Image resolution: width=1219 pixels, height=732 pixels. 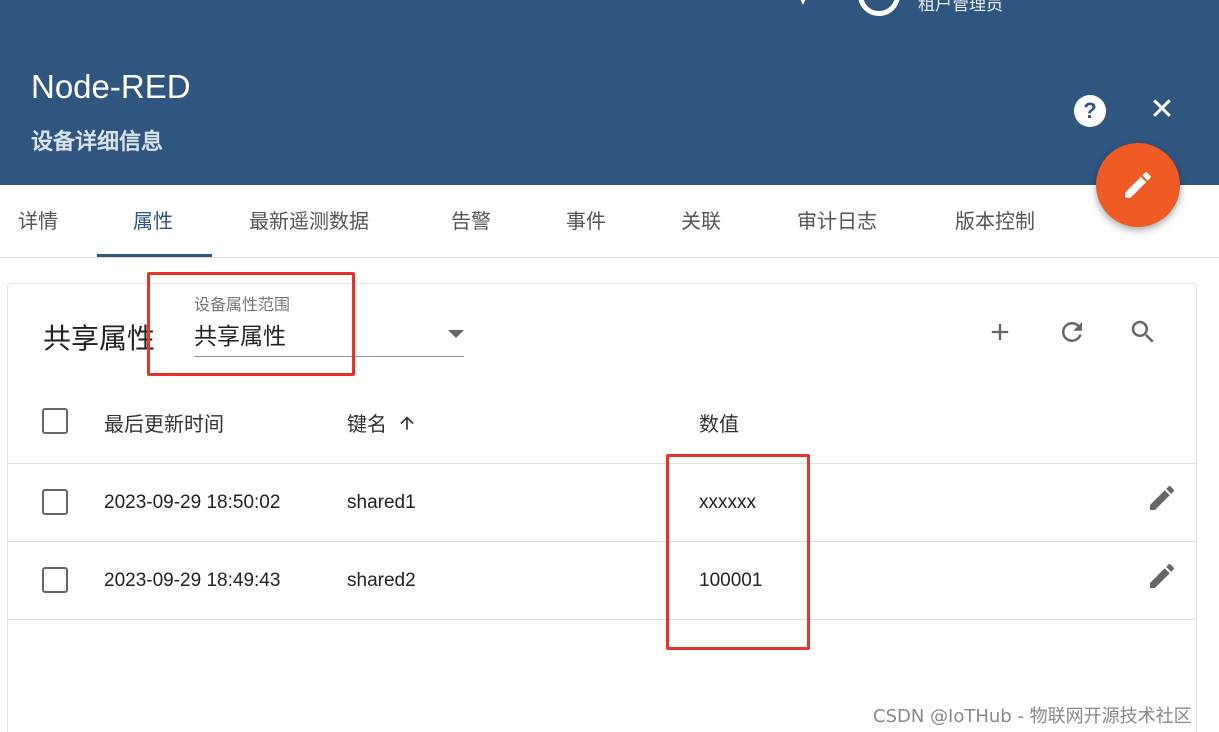 What do you see at coordinates (407, 423) in the screenshot?
I see `arrow-up-icon` at bounding box center [407, 423].